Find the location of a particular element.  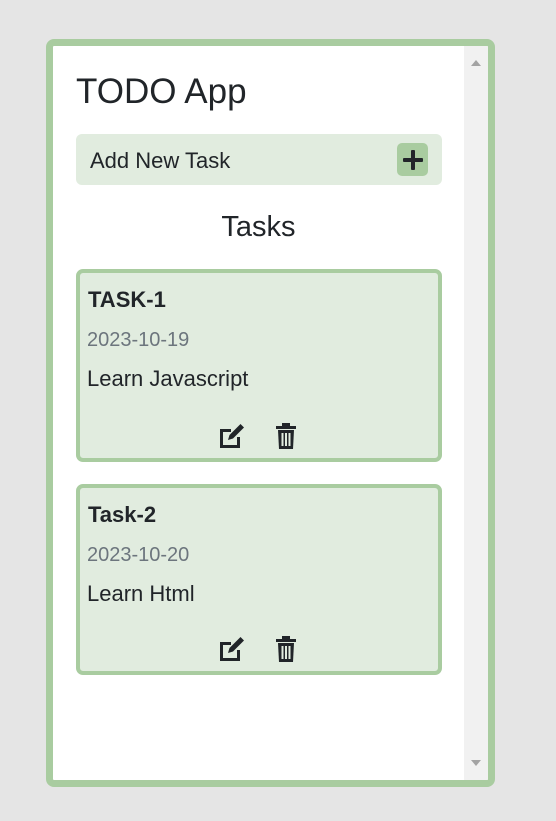

add-task-button is located at coordinates (412, 159).